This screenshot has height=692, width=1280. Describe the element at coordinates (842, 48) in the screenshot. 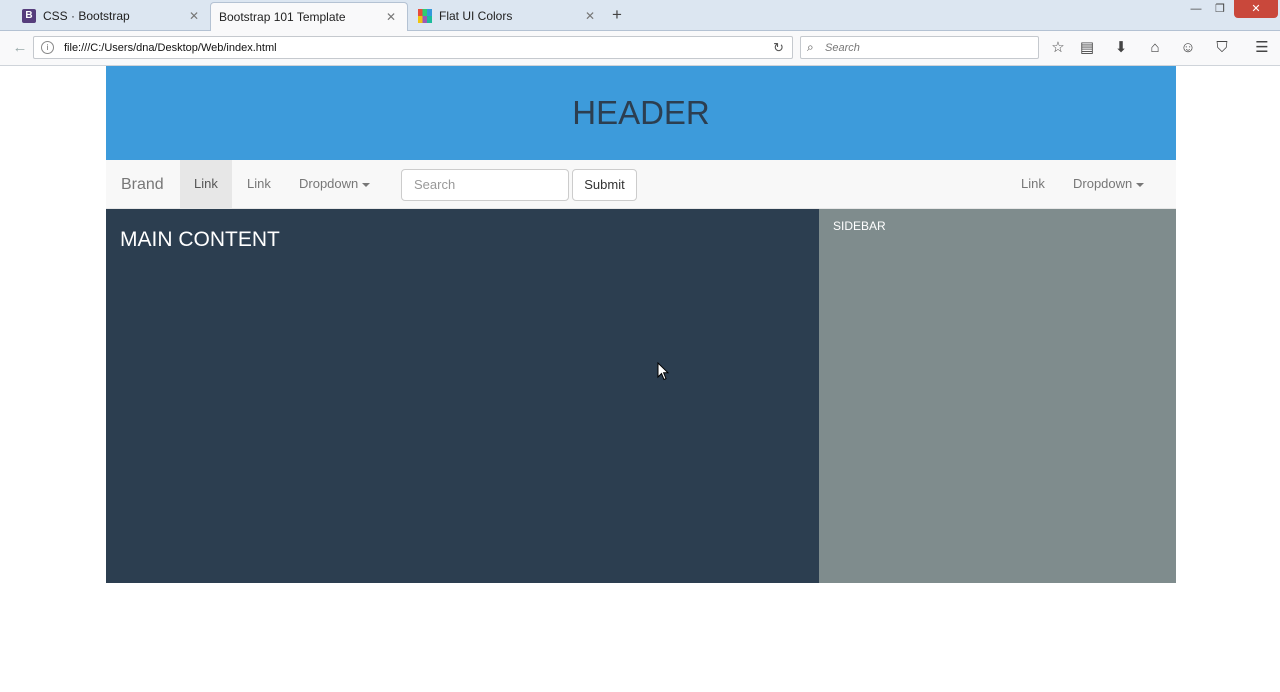

I see `search-placeholder: Search` at that location.